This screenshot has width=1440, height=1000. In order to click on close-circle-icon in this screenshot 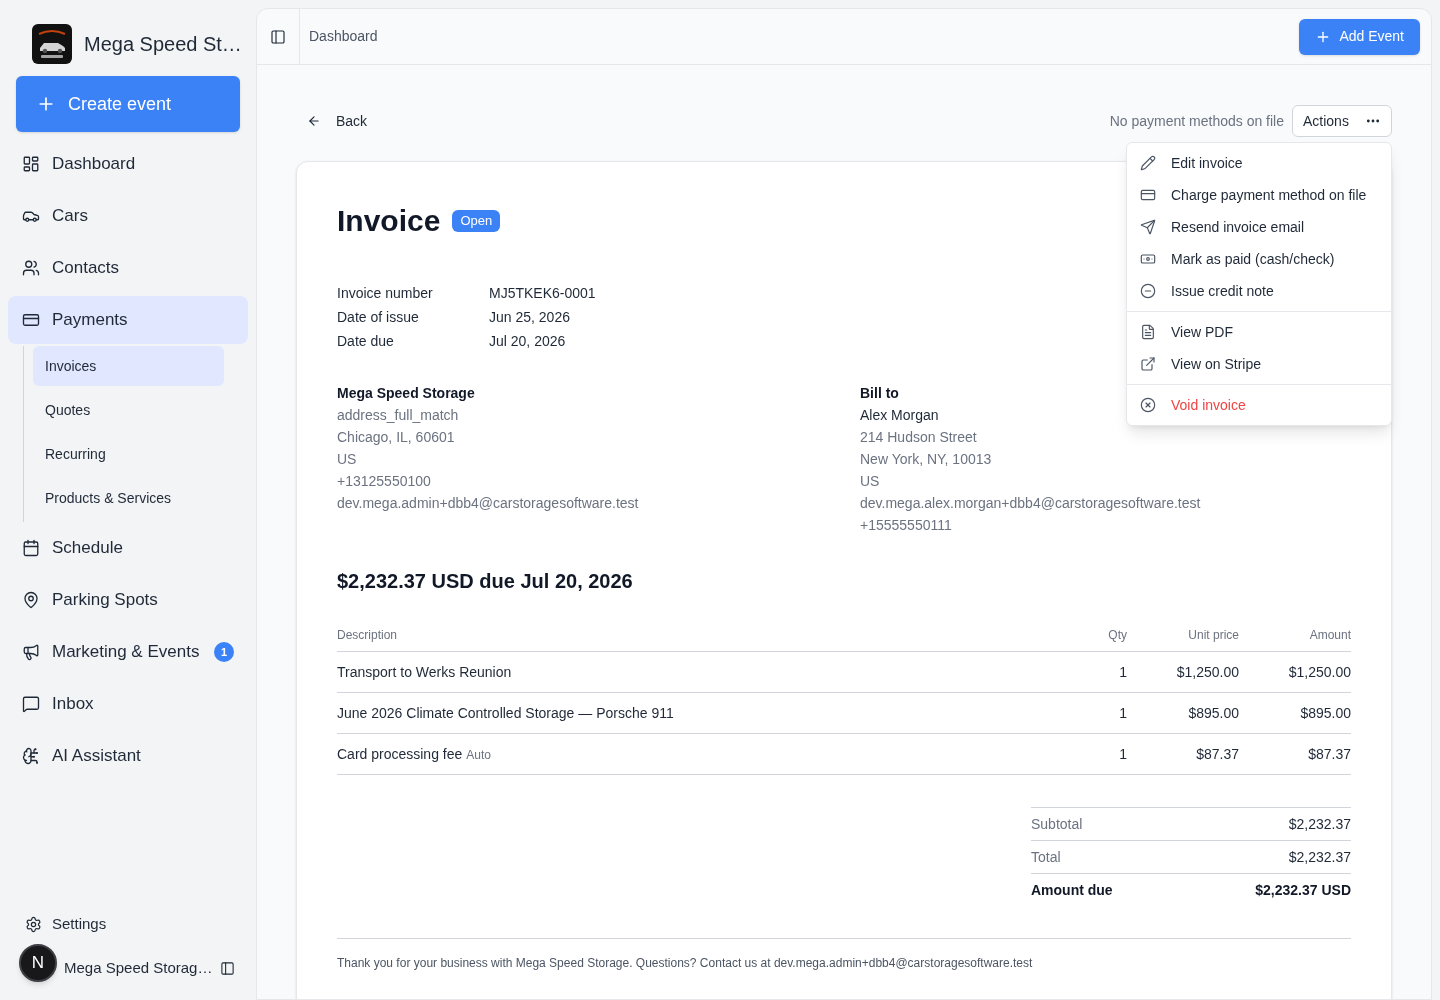, I will do `click(1148, 405)`.